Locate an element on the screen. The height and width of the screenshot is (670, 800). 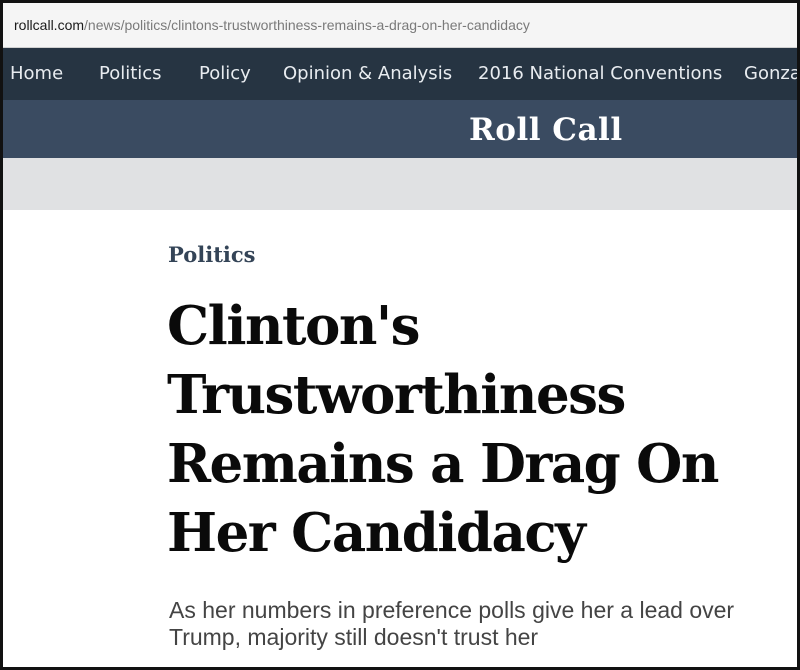
nav-item-home: Home is located at coordinates (36, 74).